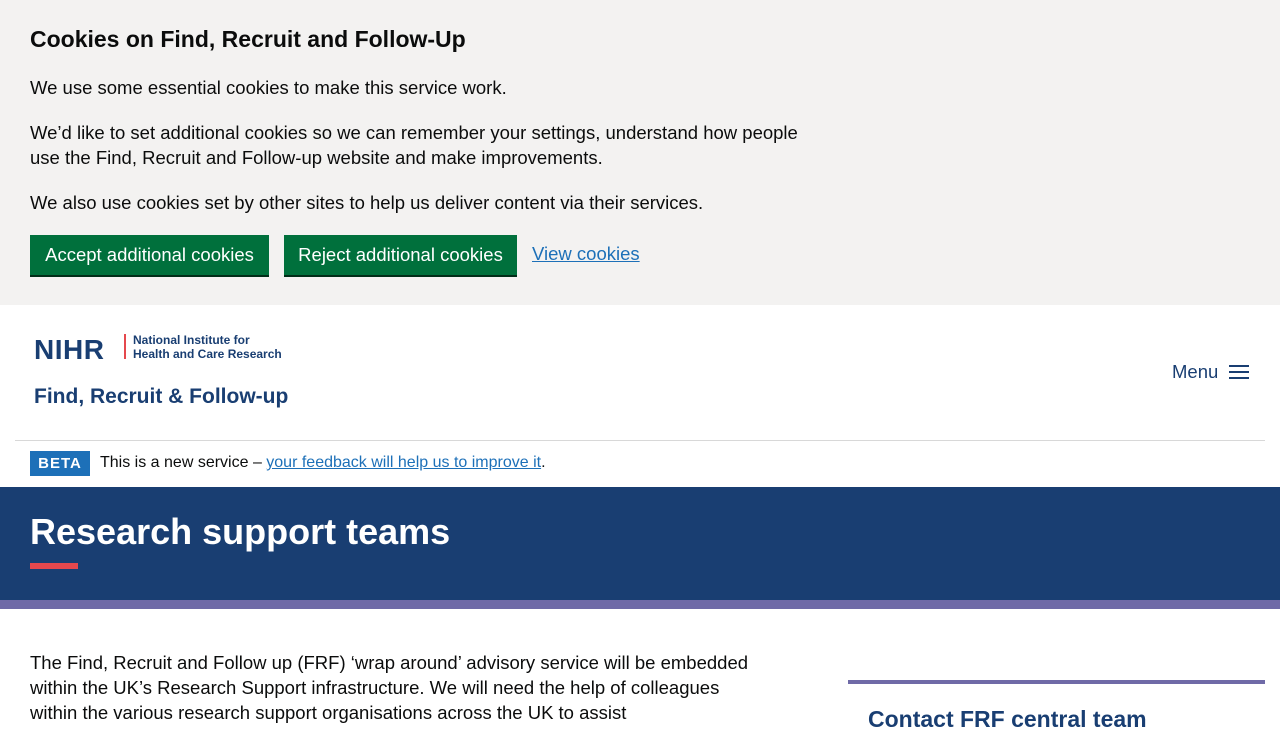  Describe the element at coordinates (1239, 372) in the screenshot. I see `hamburger-icon` at that location.